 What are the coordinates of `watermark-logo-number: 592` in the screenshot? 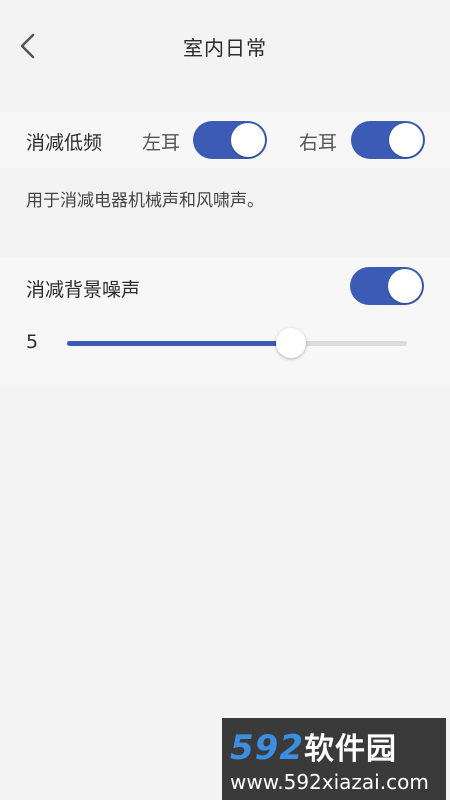 It's located at (267, 748).